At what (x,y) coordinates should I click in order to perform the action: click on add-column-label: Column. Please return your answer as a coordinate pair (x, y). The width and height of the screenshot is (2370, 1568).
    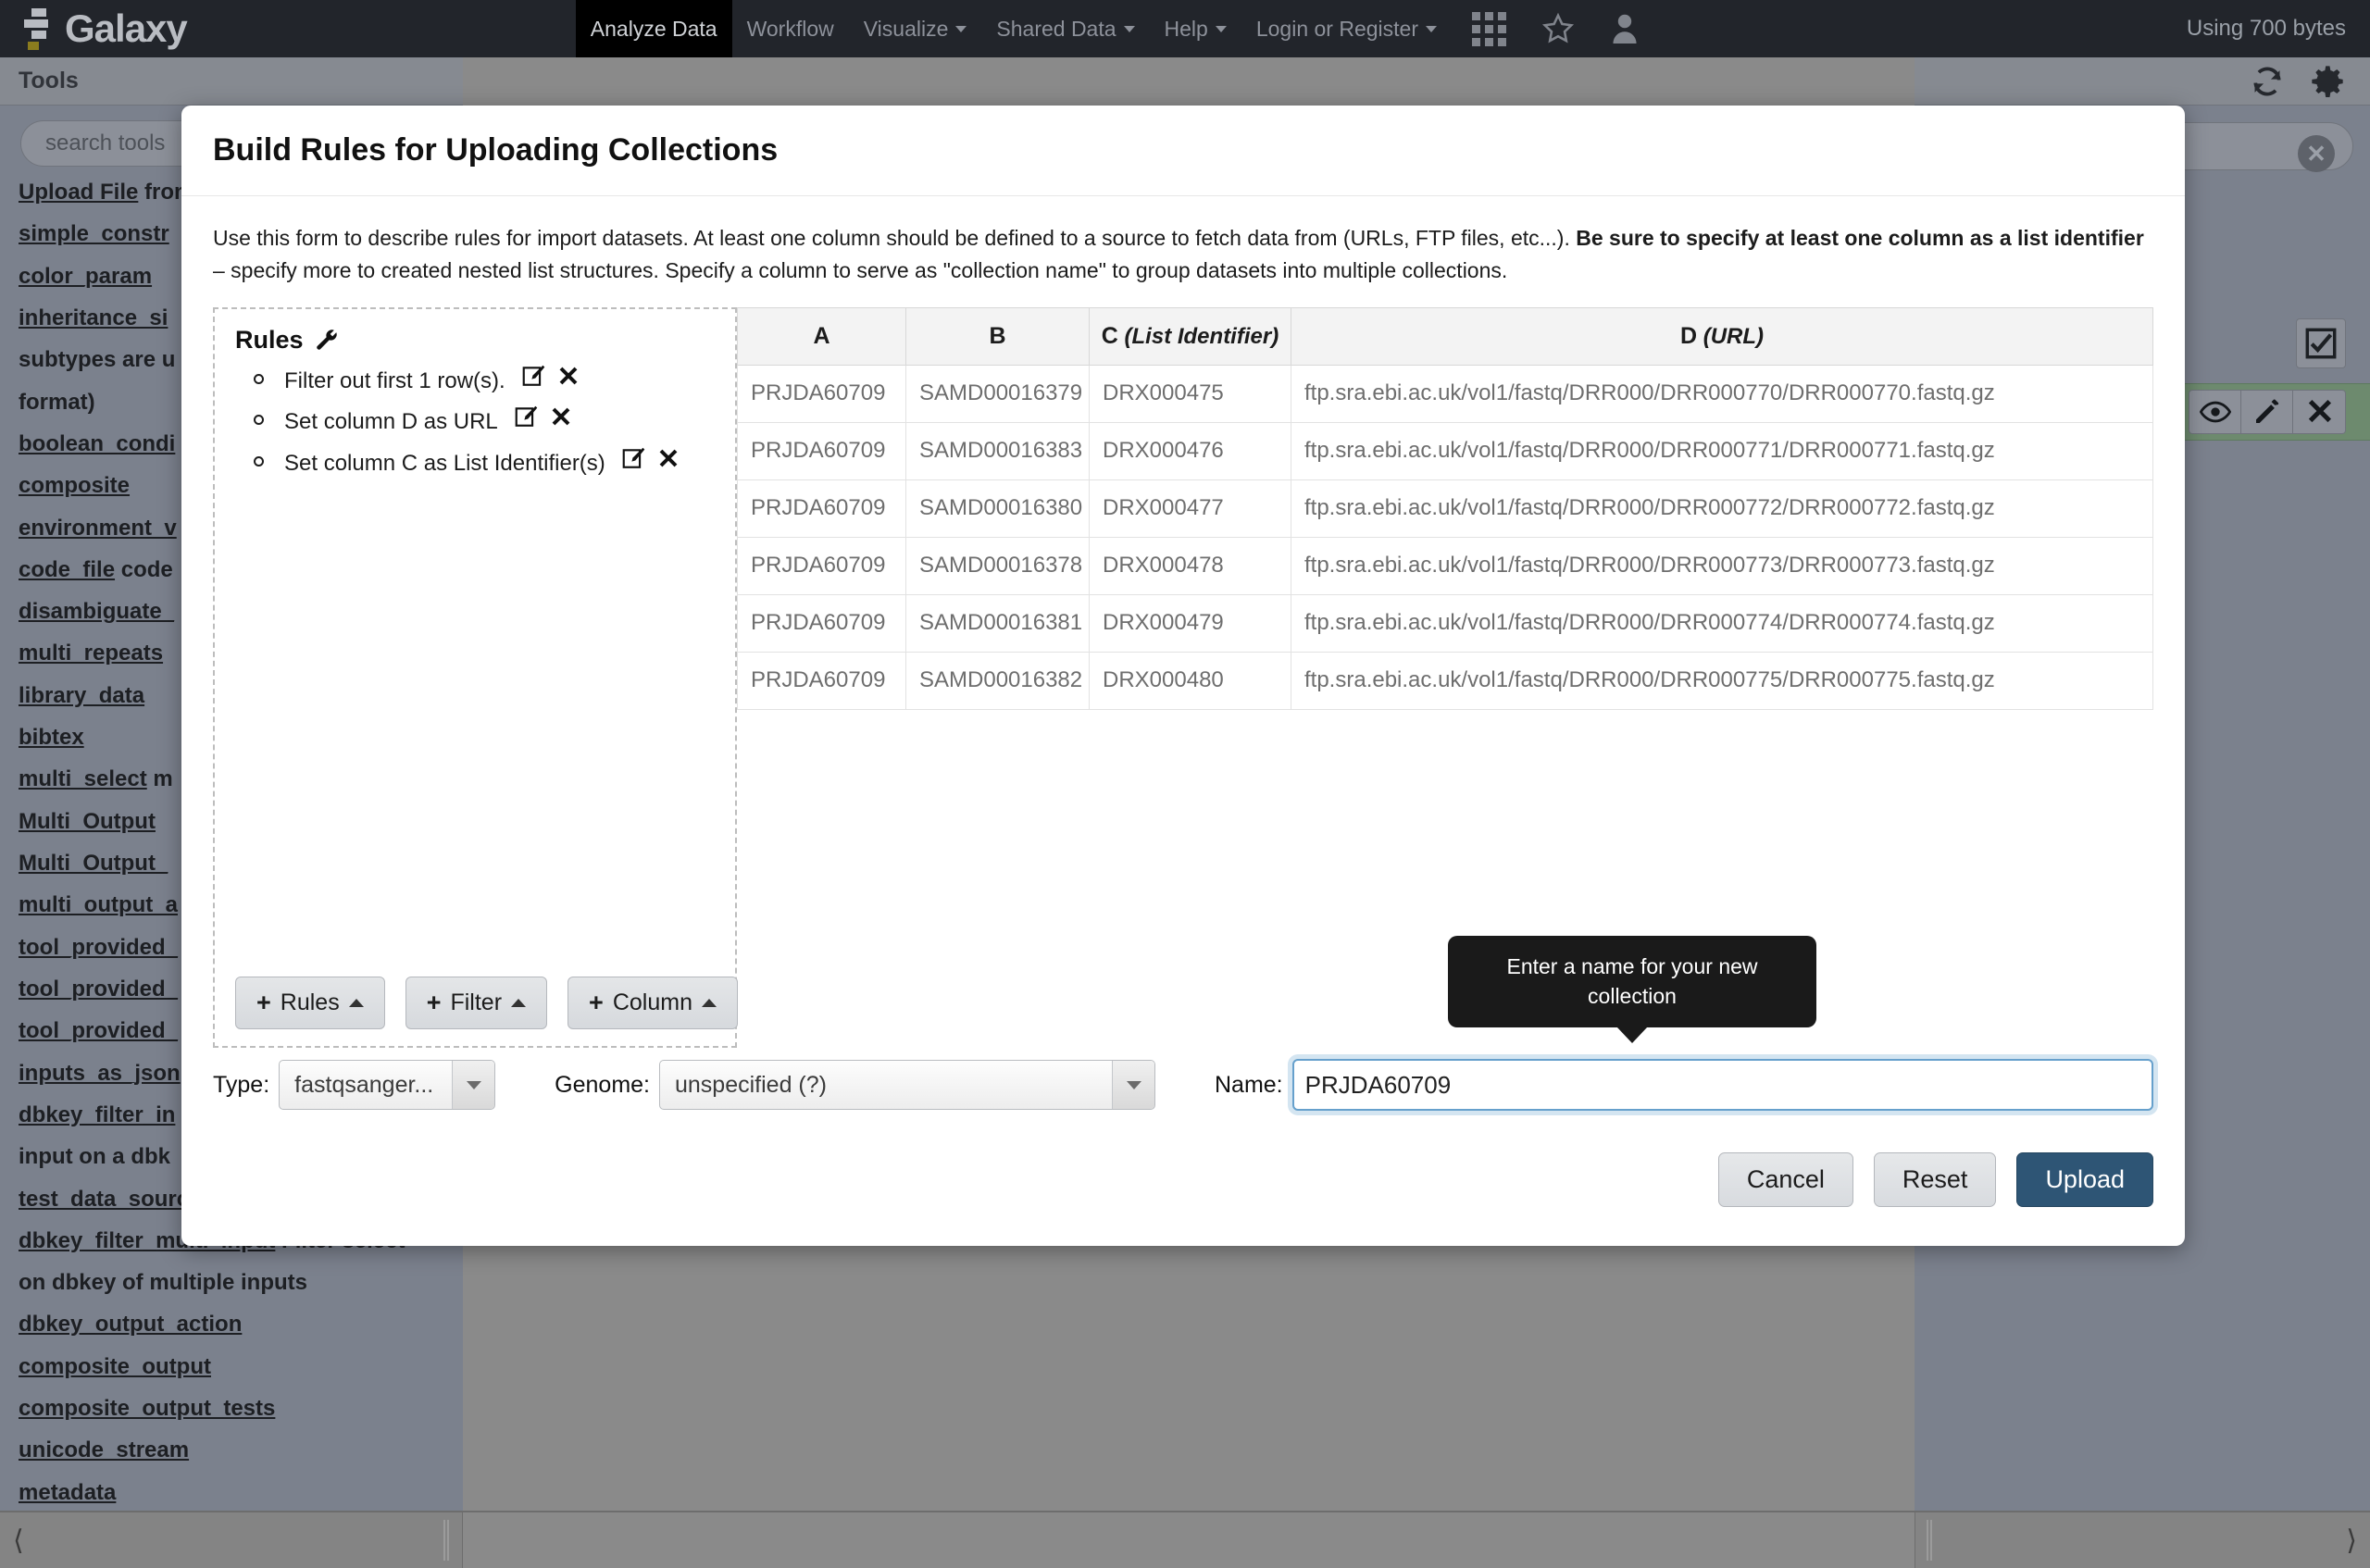
    Looking at the image, I should click on (652, 1002).